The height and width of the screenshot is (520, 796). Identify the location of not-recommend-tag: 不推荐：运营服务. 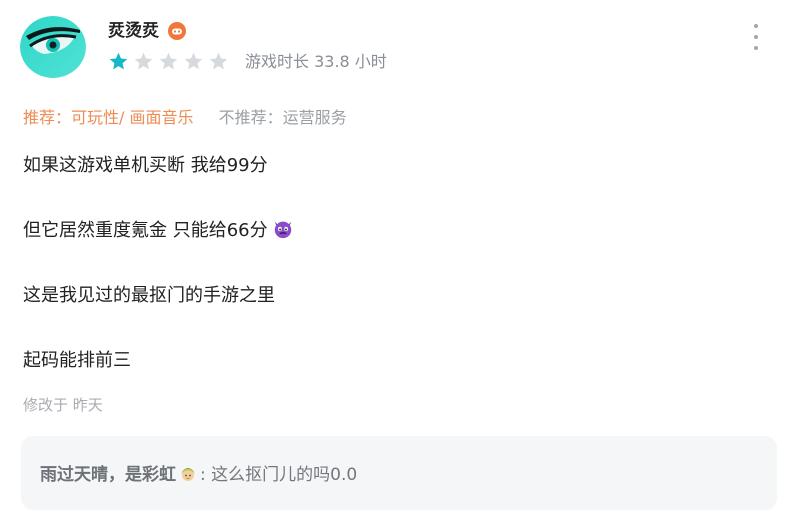
(282, 117).